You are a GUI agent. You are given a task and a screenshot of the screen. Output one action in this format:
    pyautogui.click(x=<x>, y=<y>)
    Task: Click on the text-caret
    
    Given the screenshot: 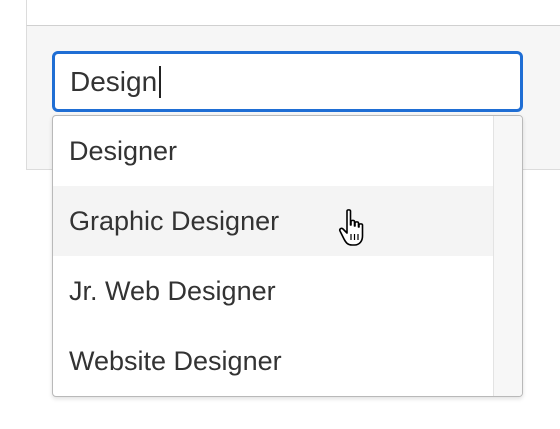 What is the action you would take?
    pyautogui.click(x=160, y=81)
    